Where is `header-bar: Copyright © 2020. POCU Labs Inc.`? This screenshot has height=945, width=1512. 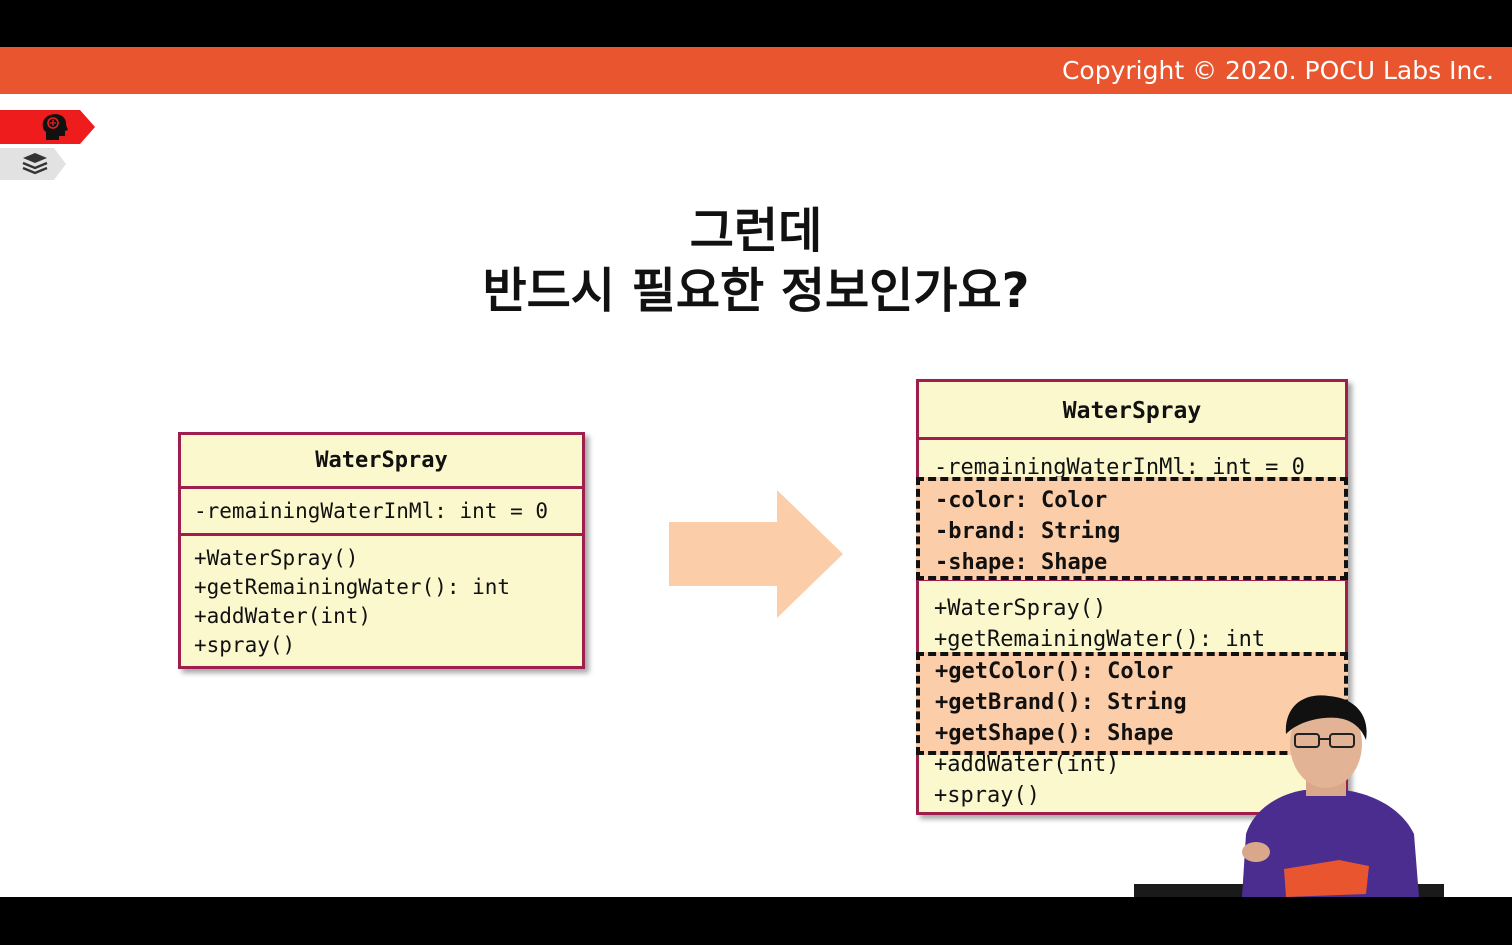
header-bar: Copyright © 2020. POCU Labs Inc. is located at coordinates (756, 70).